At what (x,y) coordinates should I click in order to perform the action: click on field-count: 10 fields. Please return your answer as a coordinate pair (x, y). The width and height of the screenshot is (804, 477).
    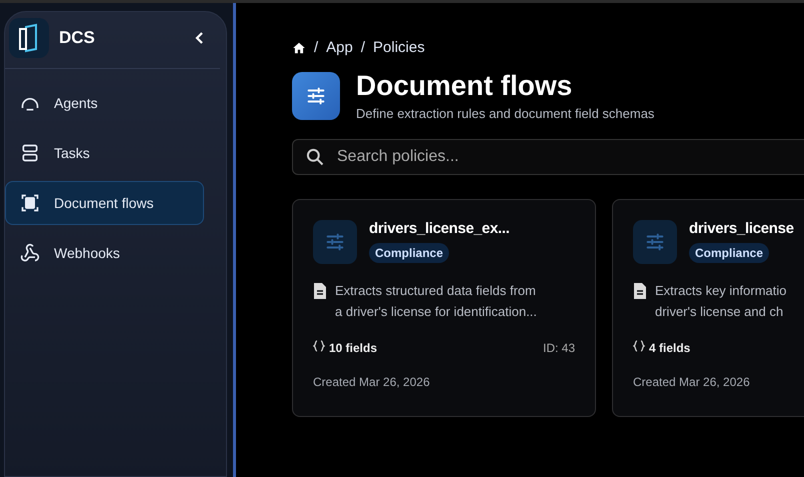
    Looking at the image, I should click on (353, 347).